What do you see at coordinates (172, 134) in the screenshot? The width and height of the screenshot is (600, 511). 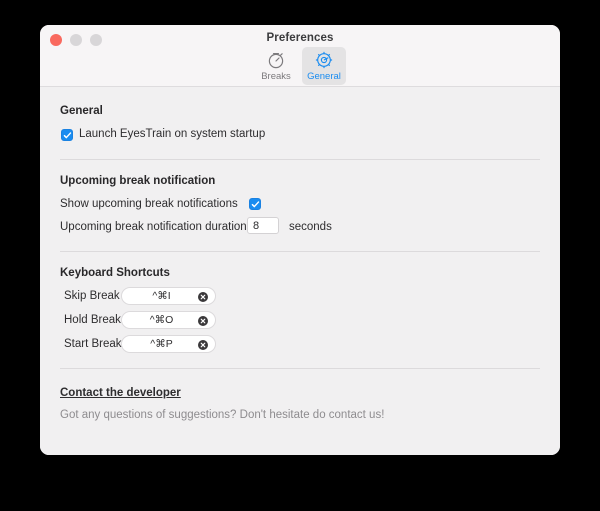 I see `launch-startup-label: Launch EyesTrain on system startup` at bounding box center [172, 134].